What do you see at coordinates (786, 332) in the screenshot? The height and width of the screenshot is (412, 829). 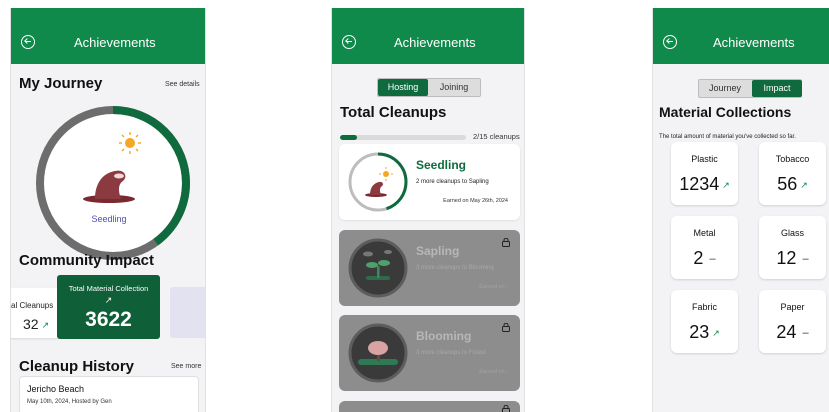 I see `material-value: 24` at bounding box center [786, 332].